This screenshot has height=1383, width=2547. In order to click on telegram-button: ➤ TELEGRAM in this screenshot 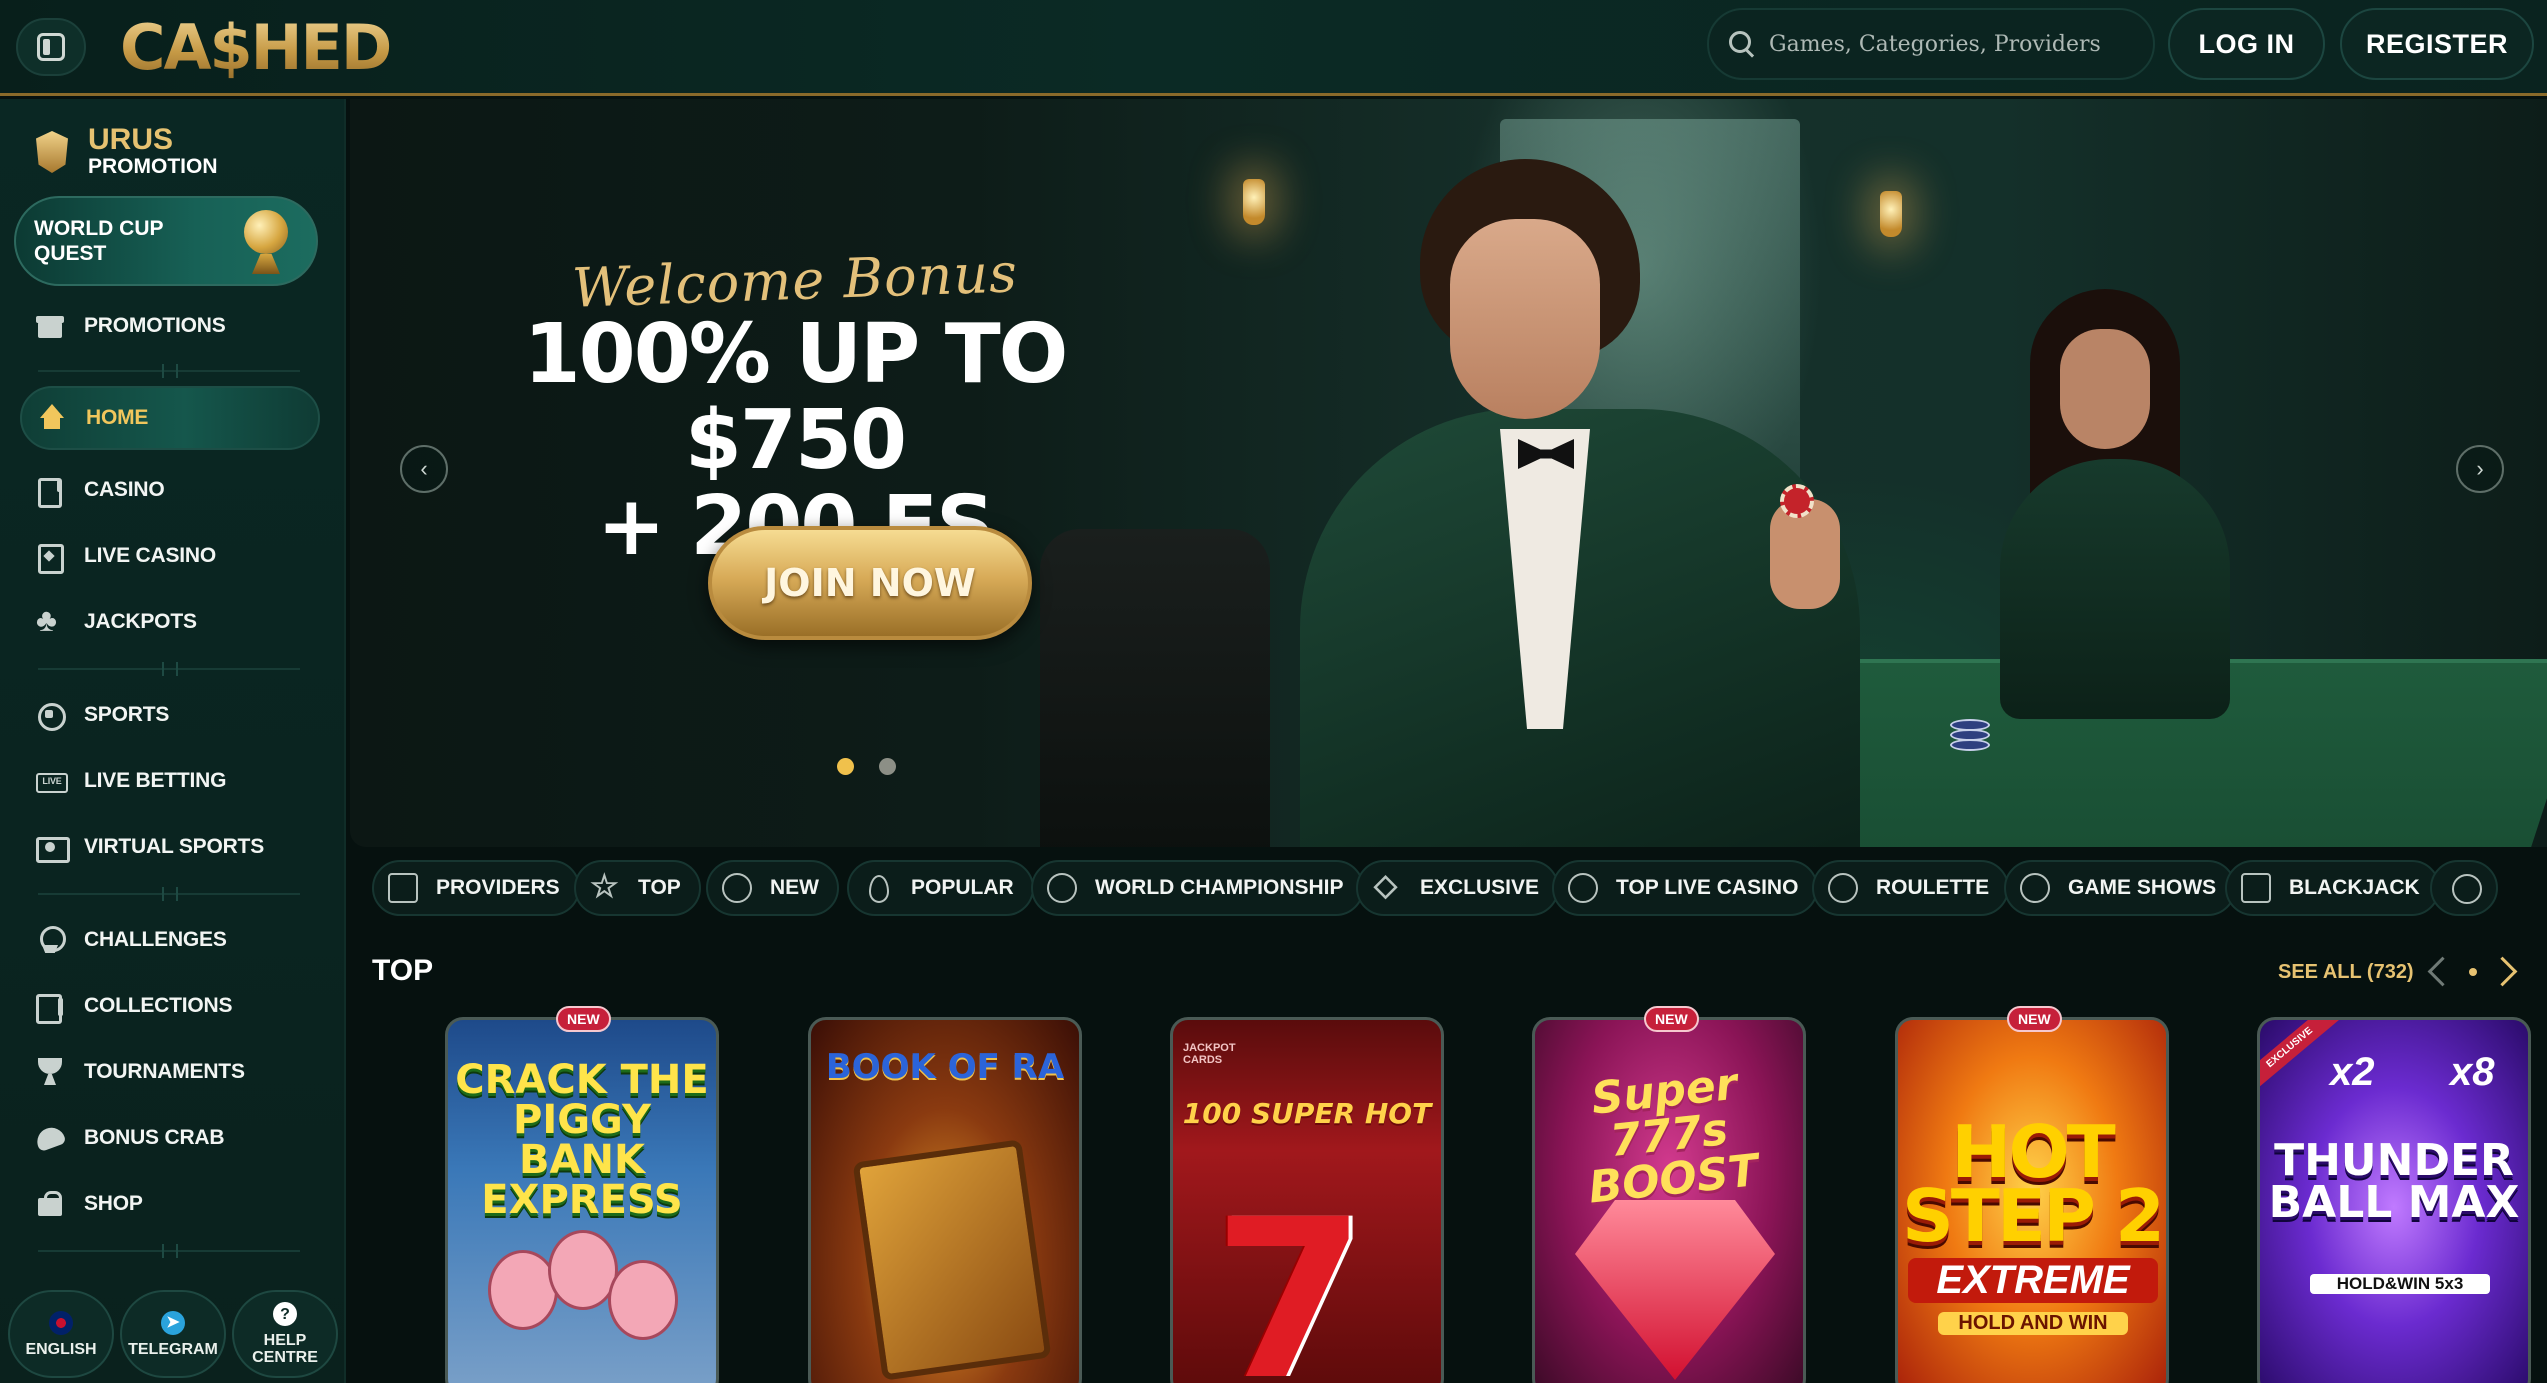, I will do `click(173, 1334)`.